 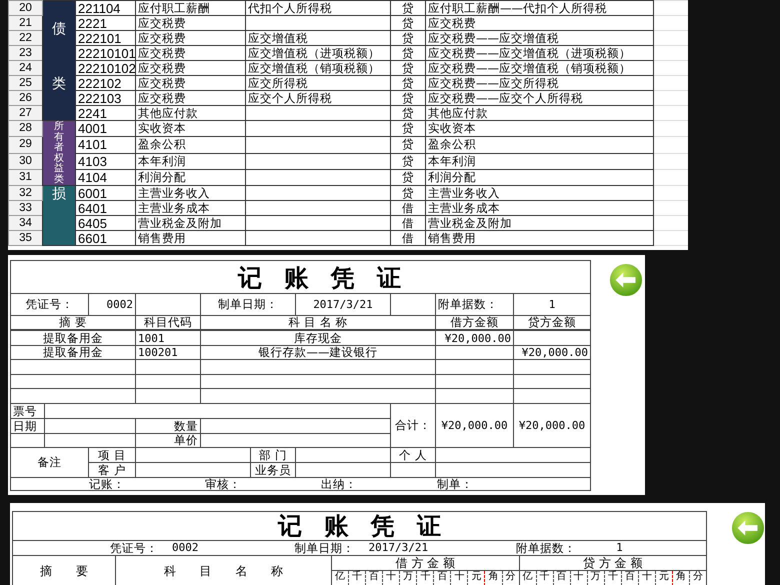 What do you see at coordinates (301, 277) in the screenshot?
I see `voucher-title: 记 账 凭 证` at bounding box center [301, 277].